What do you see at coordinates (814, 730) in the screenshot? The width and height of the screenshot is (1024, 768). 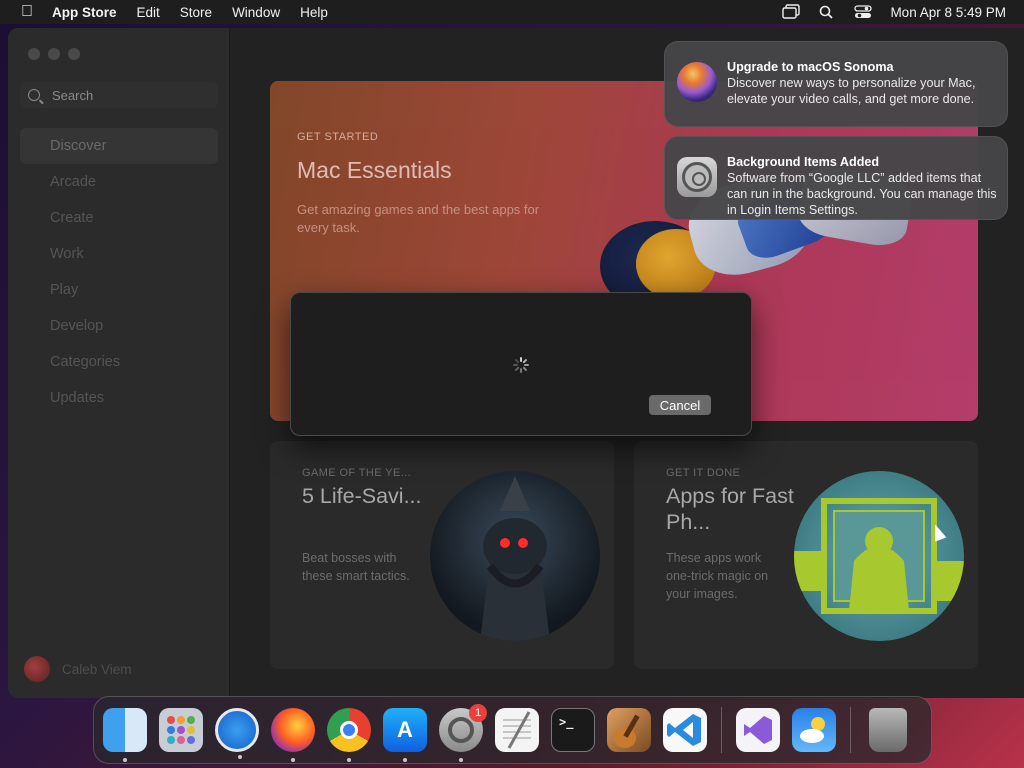 I see `weather-icon` at bounding box center [814, 730].